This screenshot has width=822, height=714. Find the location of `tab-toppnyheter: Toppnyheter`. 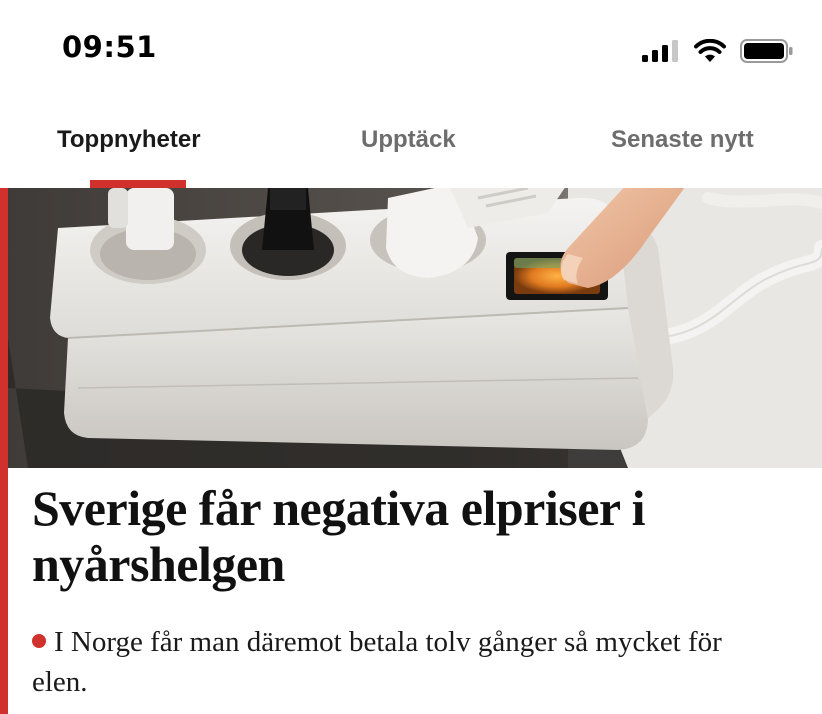

tab-toppnyheter: Toppnyheter is located at coordinates (129, 140).